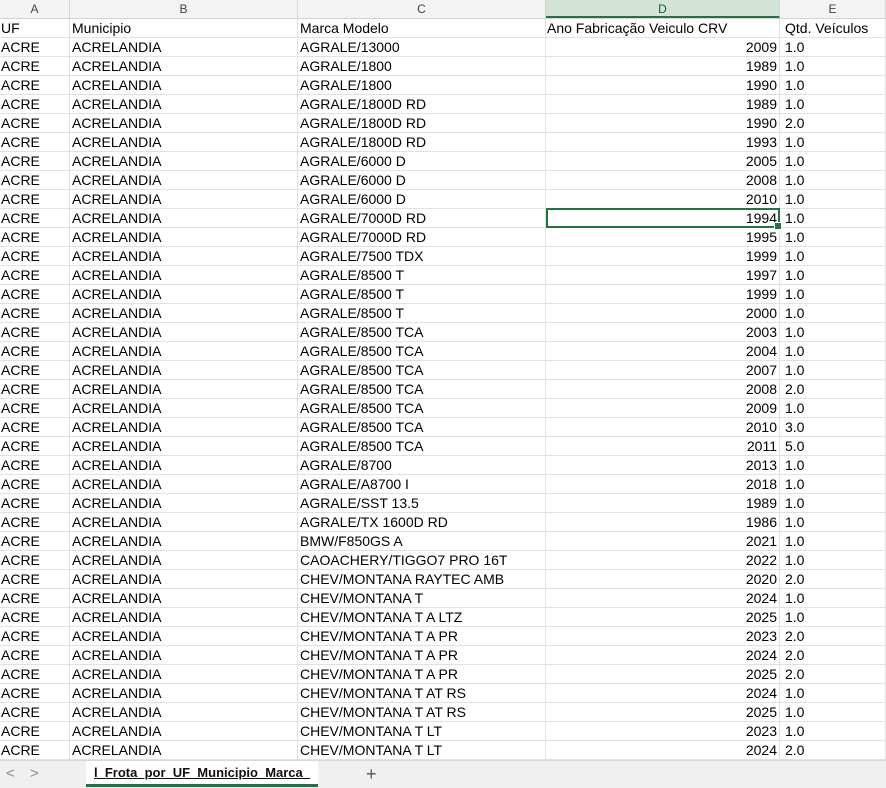  What do you see at coordinates (663, 636) in the screenshot?
I see `cell-ano: 2023` at bounding box center [663, 636].